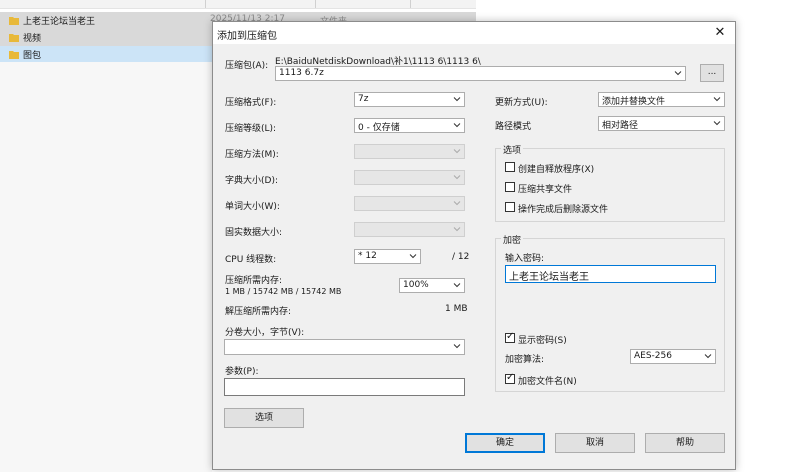 This screenshot has width=800, height=472. I want to click on path-select: 相对路径, so click(661, 123).